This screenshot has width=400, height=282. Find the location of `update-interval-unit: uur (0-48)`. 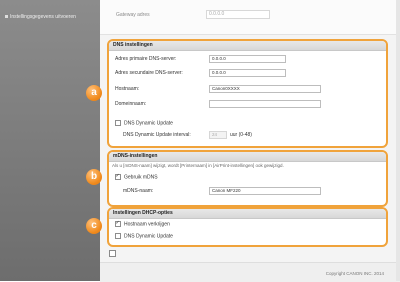

update-interval-unit: uur (0-48) is located at coordinates (241, 135).